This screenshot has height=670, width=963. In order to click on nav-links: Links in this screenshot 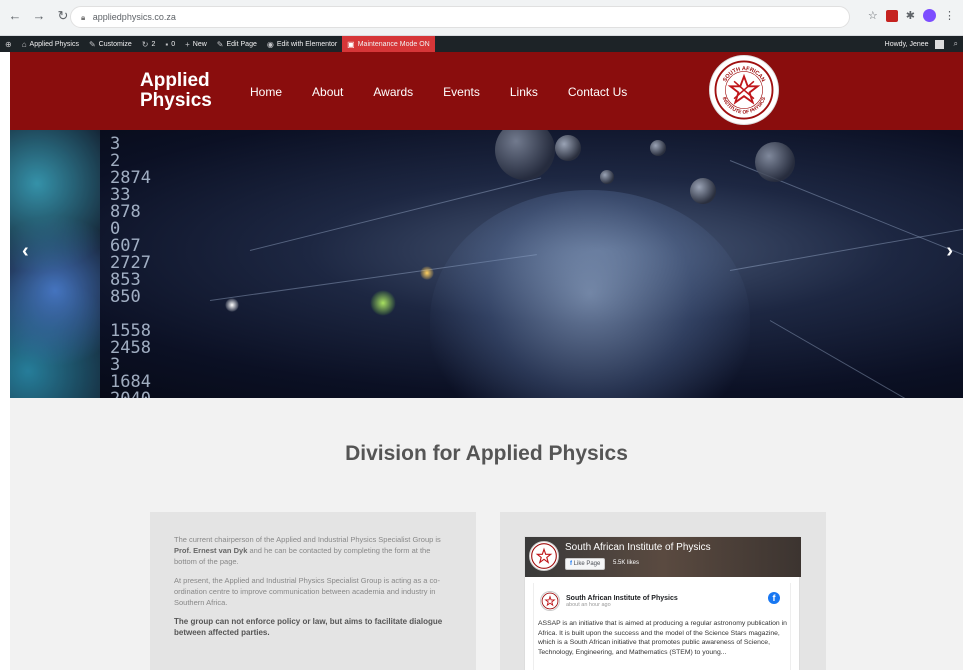, I will do `click(524, 92)`.